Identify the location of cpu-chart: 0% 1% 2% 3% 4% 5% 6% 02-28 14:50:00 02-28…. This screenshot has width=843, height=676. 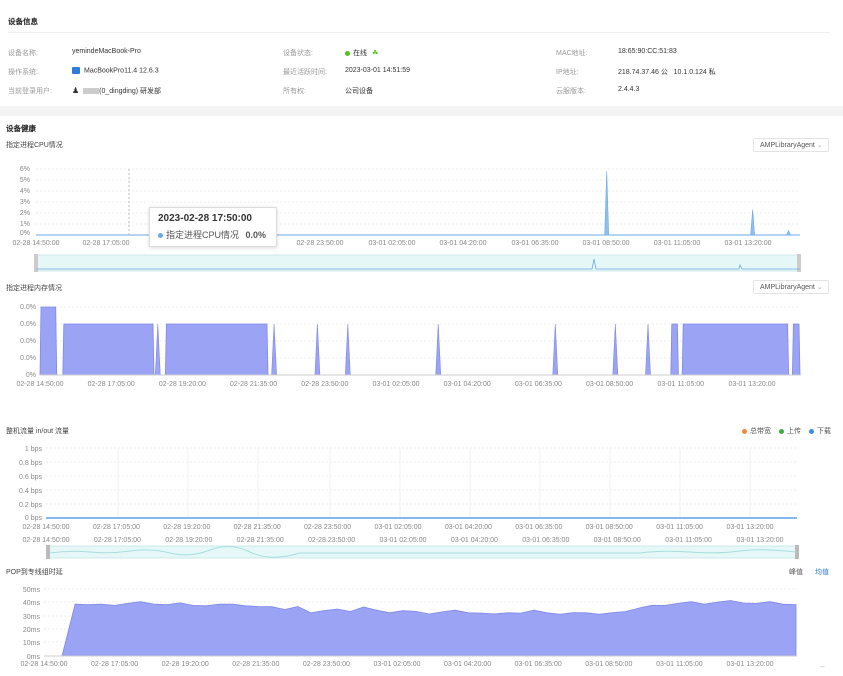
(406, 219).